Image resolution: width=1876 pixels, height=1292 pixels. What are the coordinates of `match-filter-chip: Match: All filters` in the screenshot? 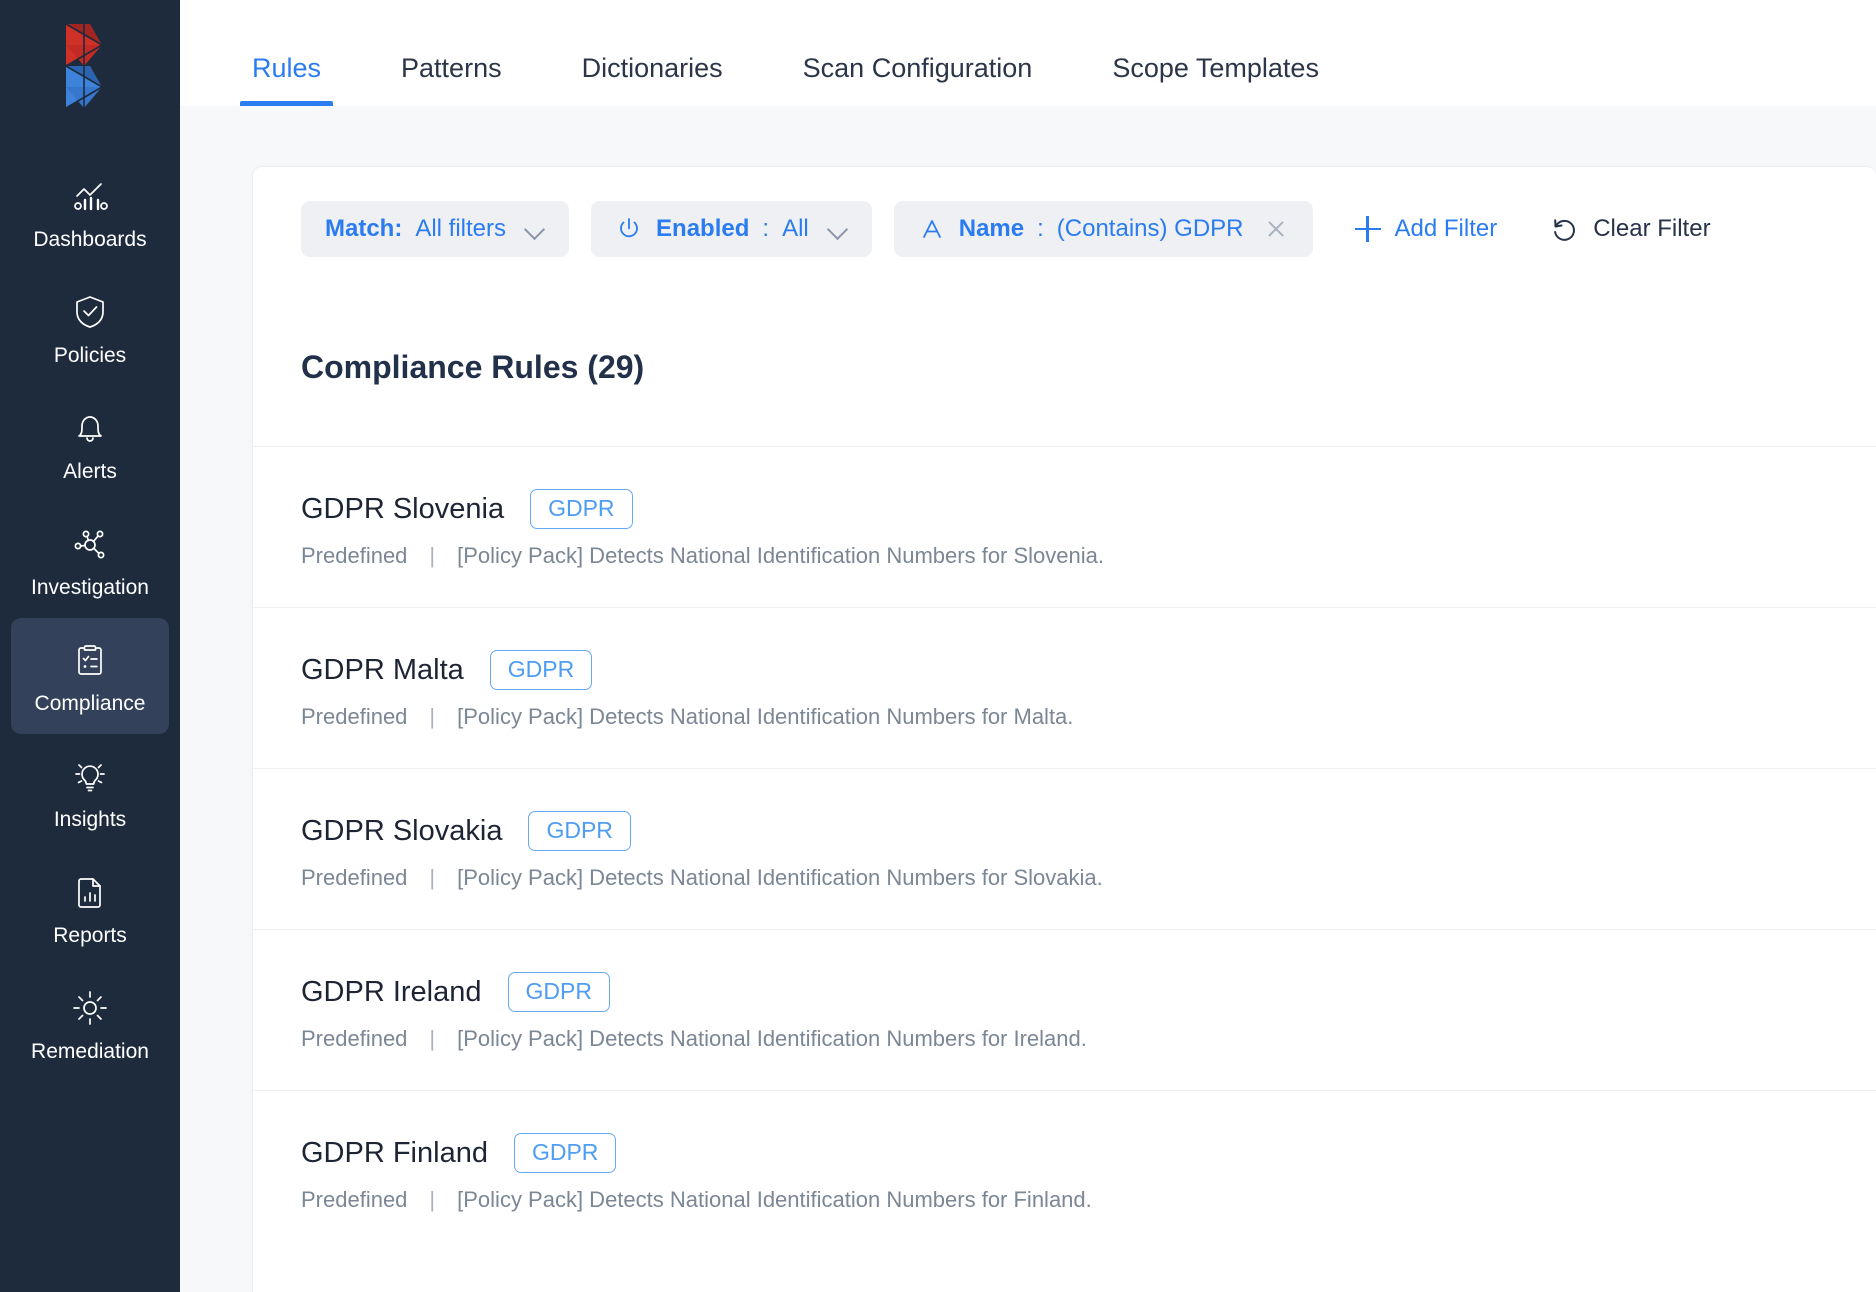 It's located at (435, 229).